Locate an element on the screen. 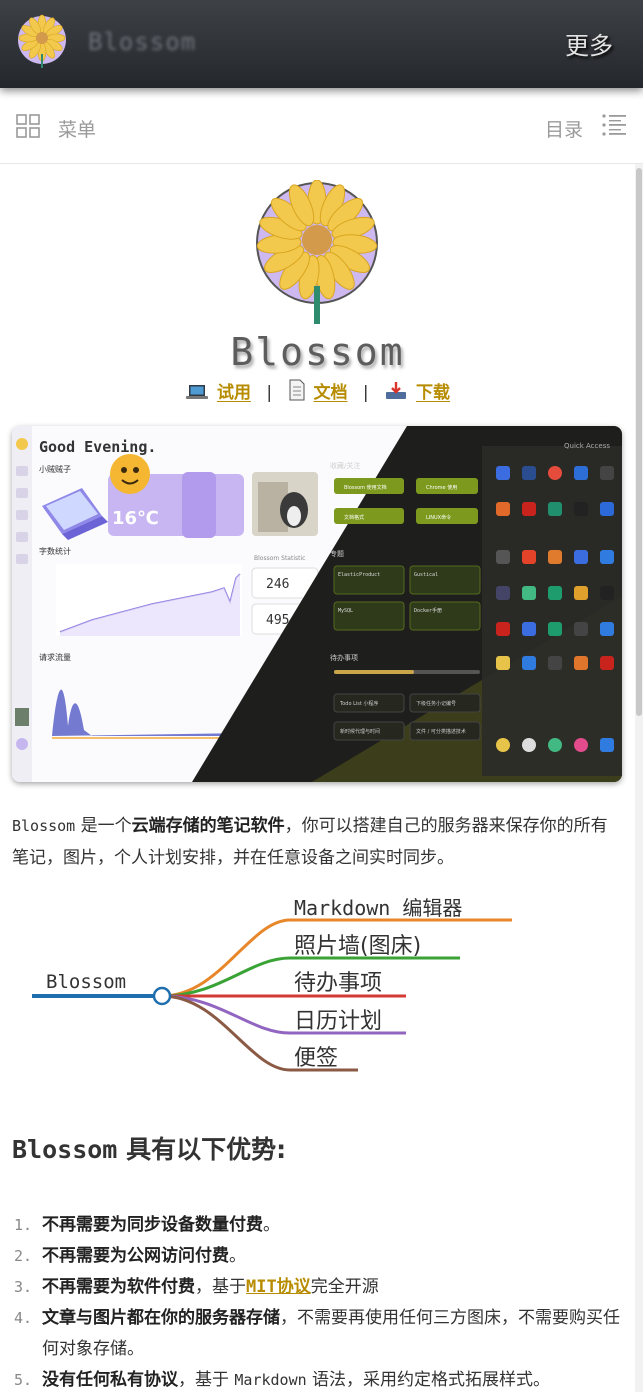 This screenshot has width=643, height=1392. todo-3: 文件 / 可分类描述技术 is located at coordinates (441, 731).